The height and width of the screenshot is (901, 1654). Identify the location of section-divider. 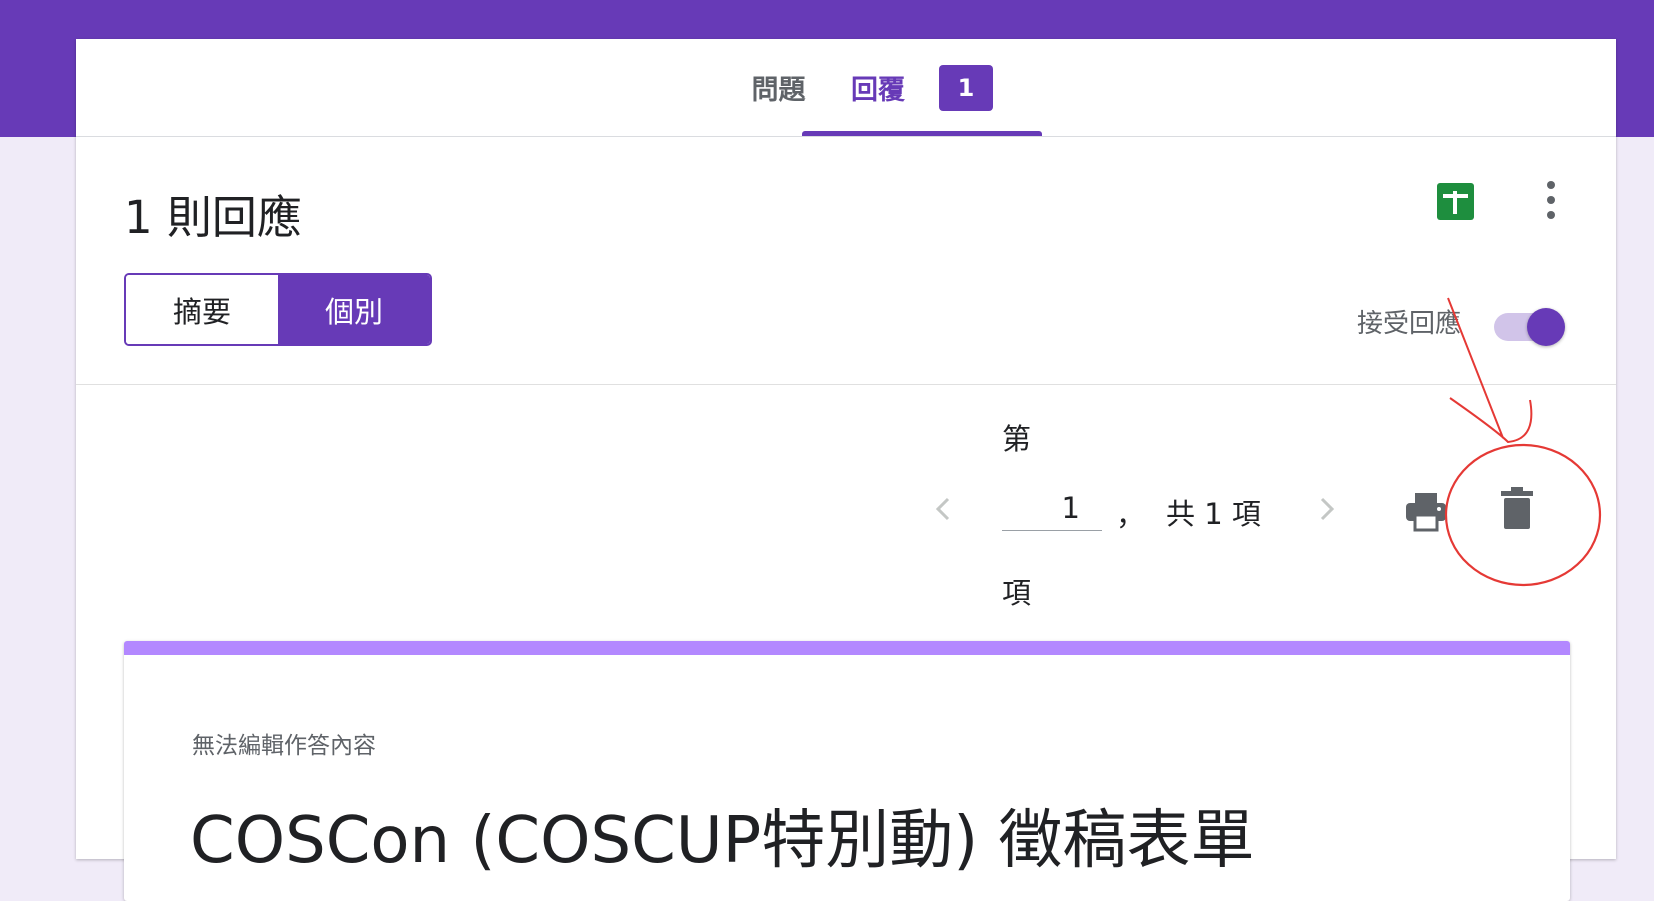
(846, 384).